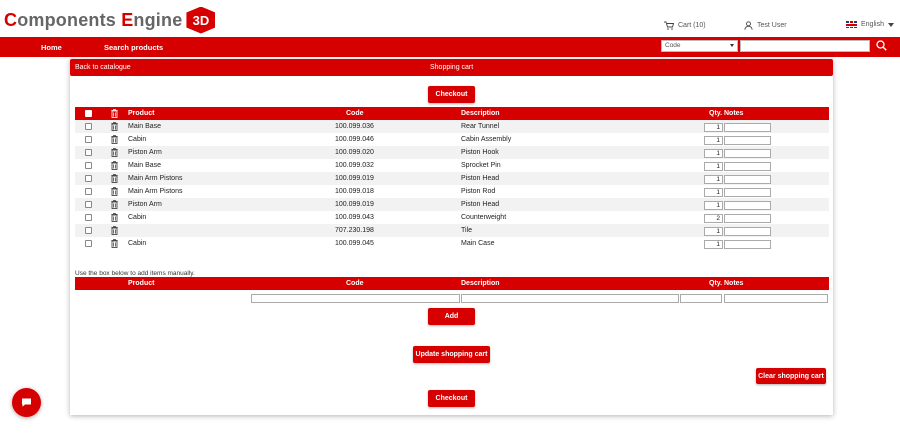 This screenshot has height=439, width=900. I want to click on cell-code: 100.099.045, so click(354, 243).